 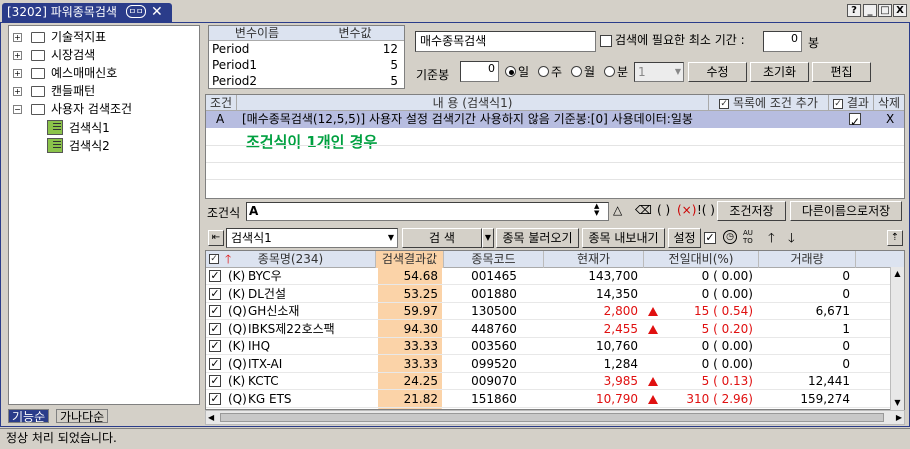 What do you see at coordinates (555, 294) in the screenshot?
I see `result-row: ✓ (K) DL건설 53.25 001880 14,350 0 ( 0.00) 0` at bounding box center [555, 294].